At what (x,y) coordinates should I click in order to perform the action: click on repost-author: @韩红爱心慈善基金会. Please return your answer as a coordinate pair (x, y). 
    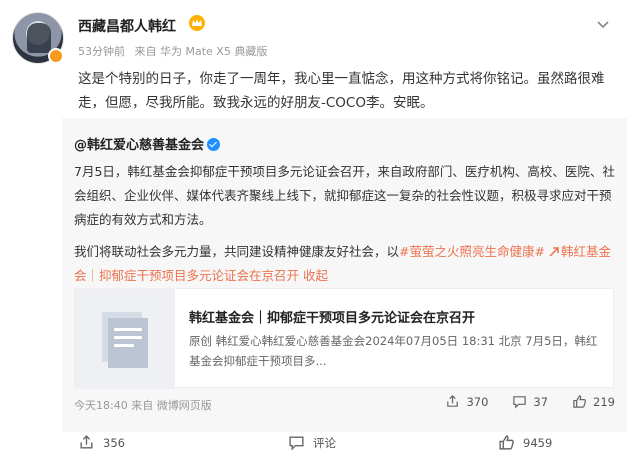
    Looking at the image, I should click on (147, 143).